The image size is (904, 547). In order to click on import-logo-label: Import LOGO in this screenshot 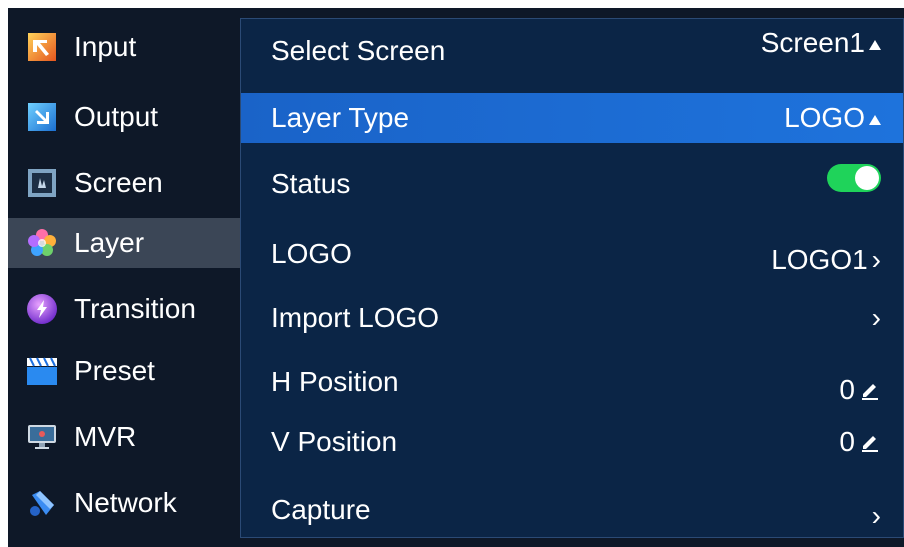, I will do `click(355, 317)`.